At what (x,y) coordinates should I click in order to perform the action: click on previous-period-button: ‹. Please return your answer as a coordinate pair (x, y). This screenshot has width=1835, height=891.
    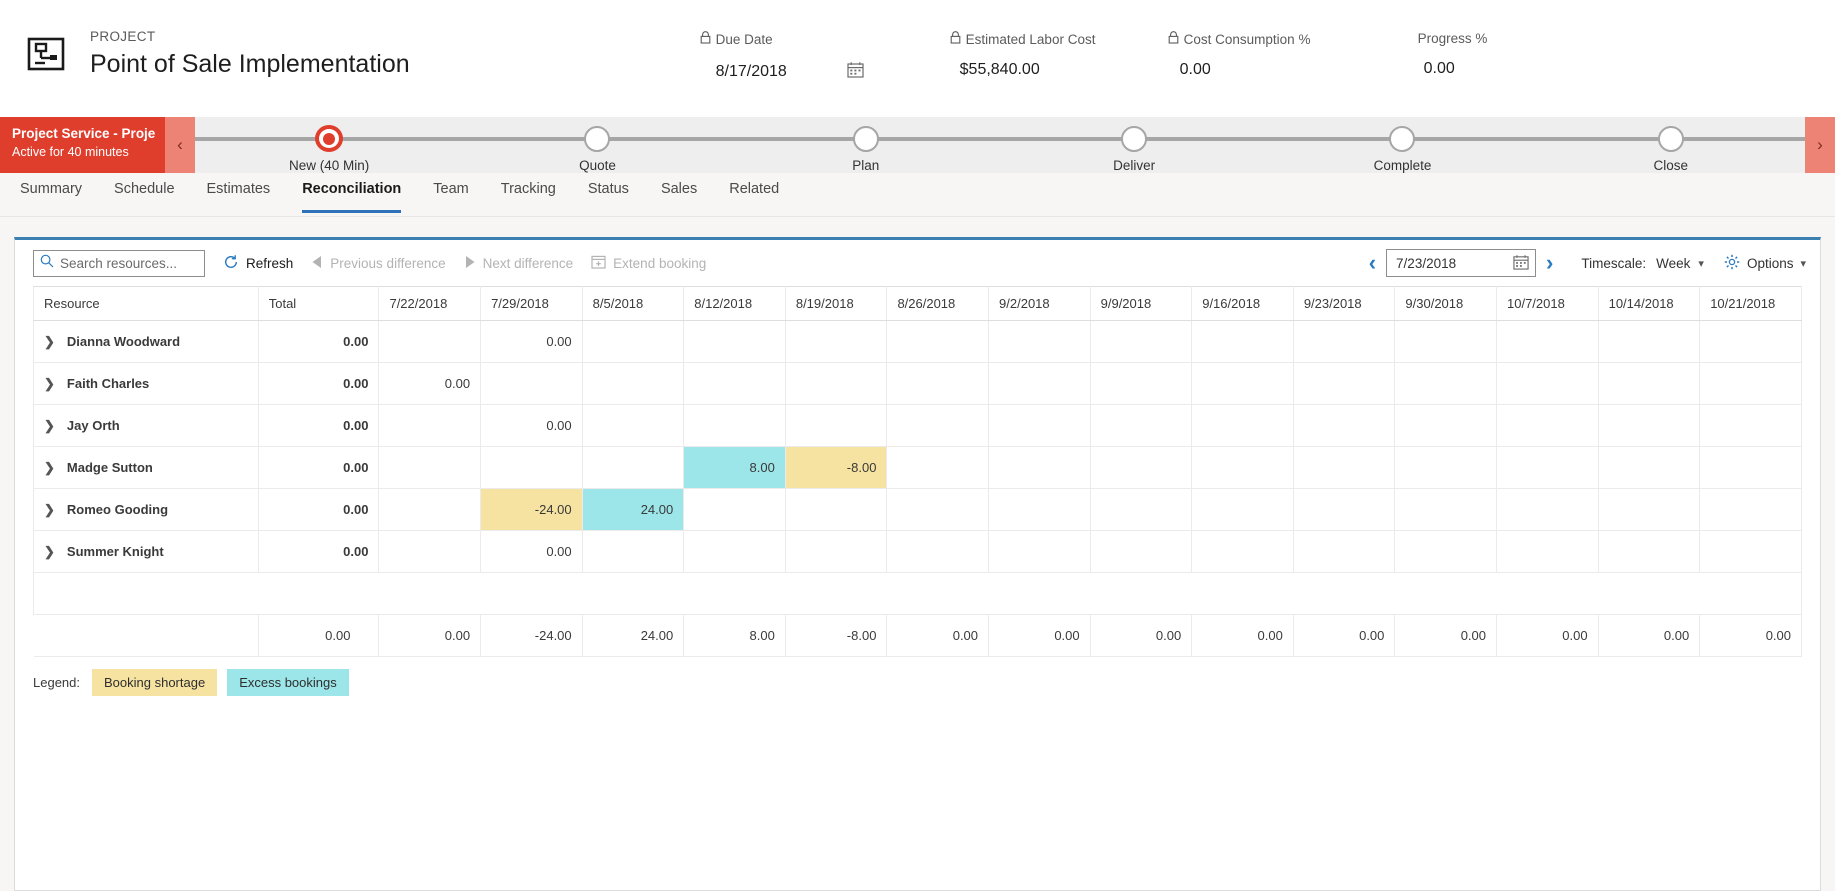
    Looking at the image, I should click on (1372, 263).